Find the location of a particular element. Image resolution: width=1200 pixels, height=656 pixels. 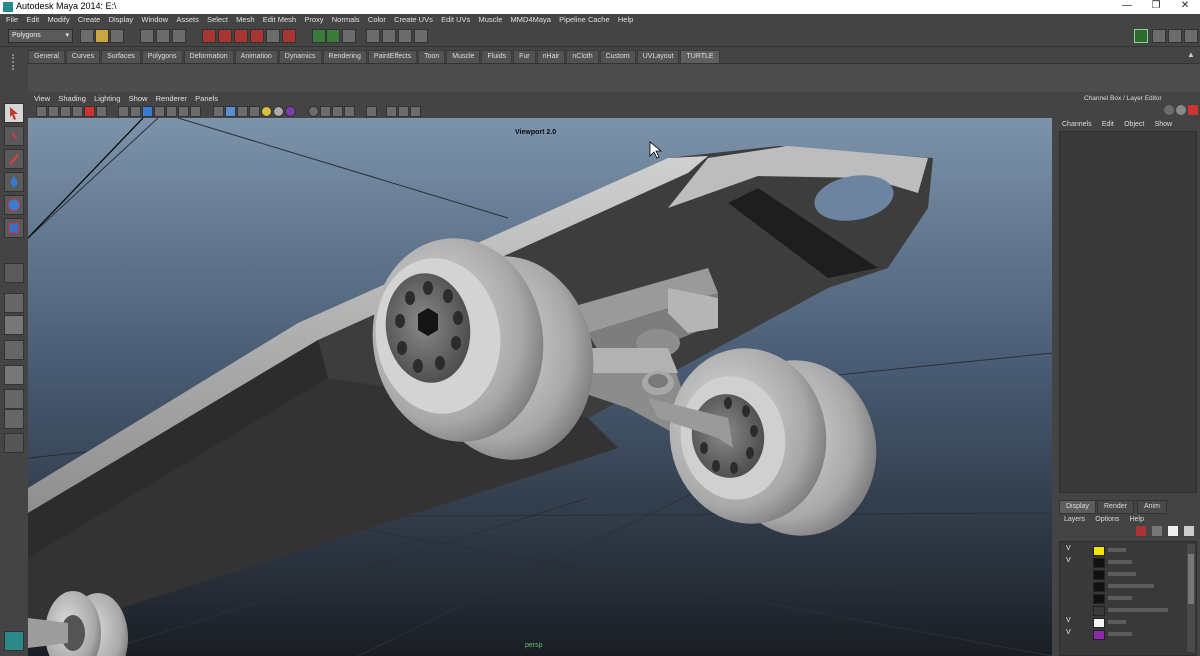

xray-icon is located at coordinates (371, 111).